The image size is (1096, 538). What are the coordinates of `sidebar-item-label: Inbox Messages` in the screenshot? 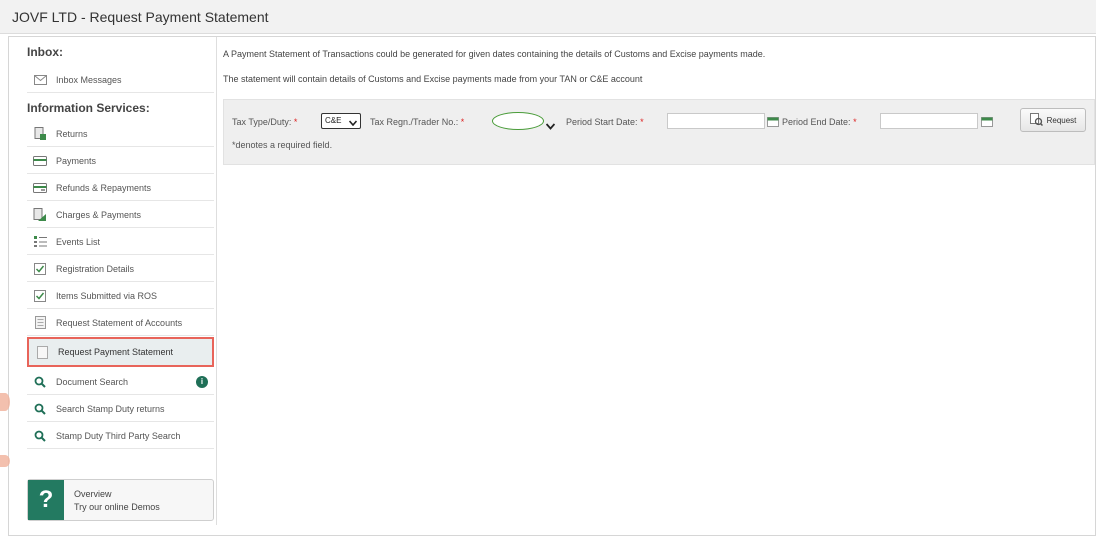 It's located at (89, 79).